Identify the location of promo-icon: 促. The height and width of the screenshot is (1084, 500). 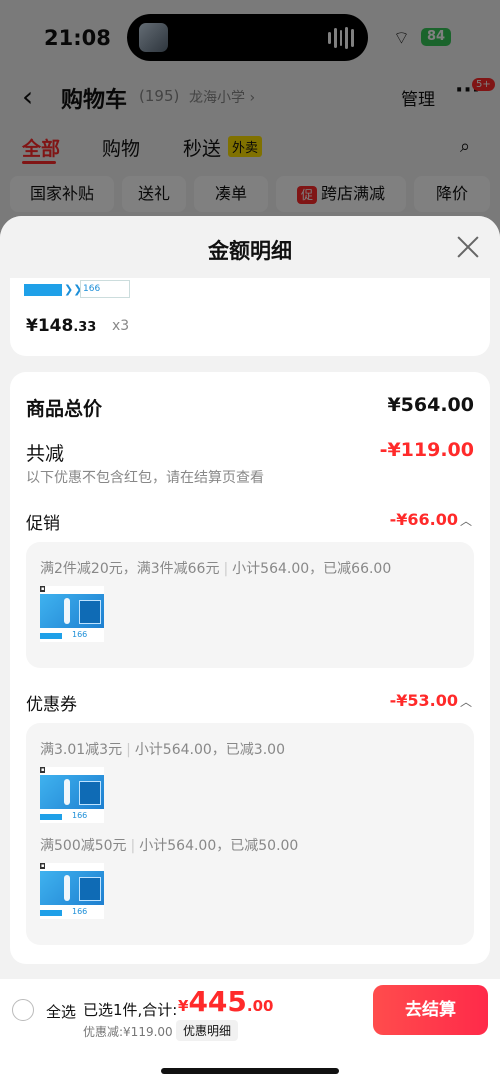
(306, 195).